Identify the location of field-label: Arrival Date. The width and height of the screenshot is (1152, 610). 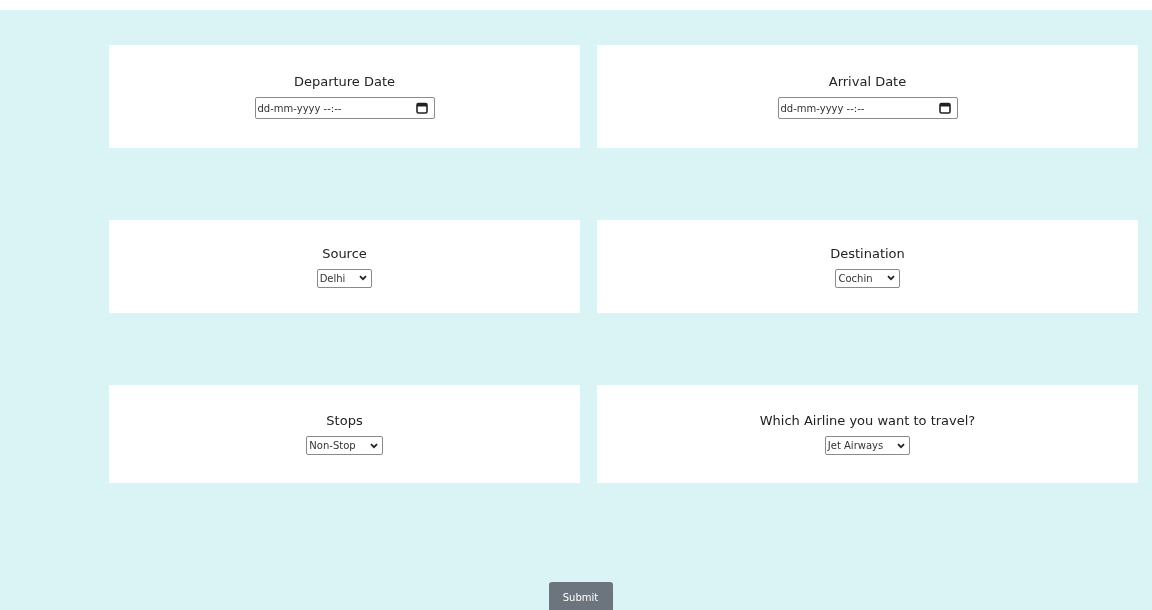
(867, 81).